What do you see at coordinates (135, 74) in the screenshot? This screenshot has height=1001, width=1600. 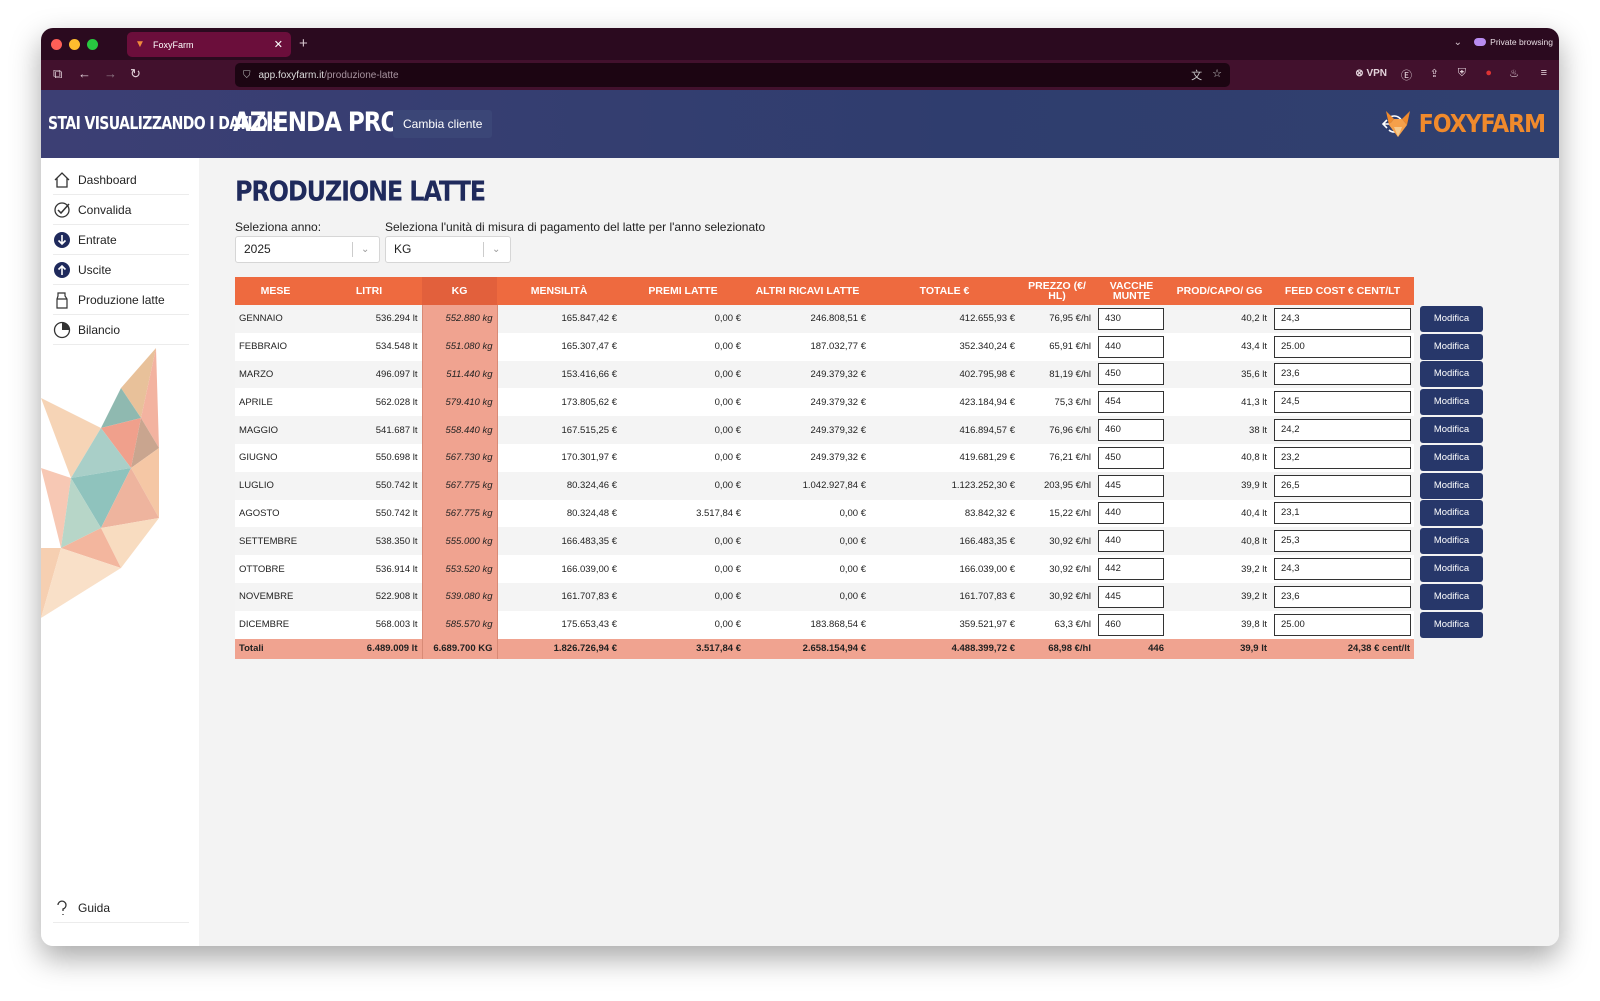 I see `reload-icon: ↻` at bounding box center [135, 74].